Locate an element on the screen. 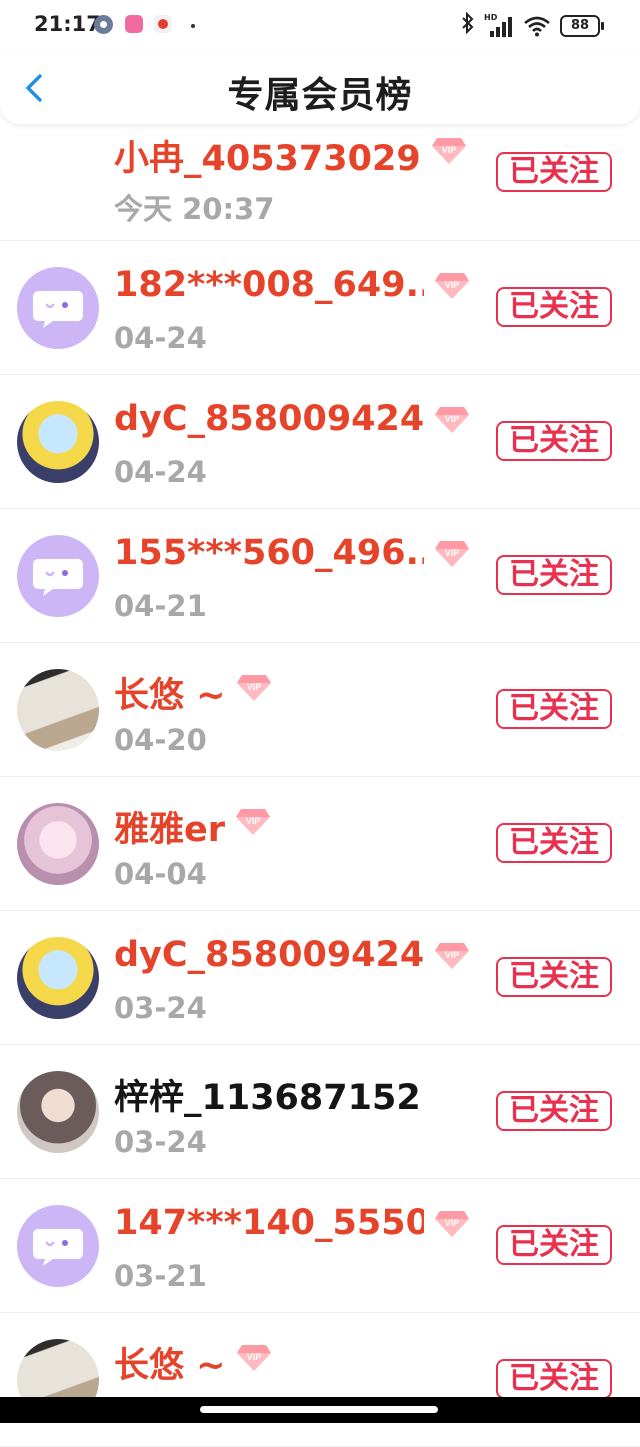  member-row: 长悠 ~ VIP 04-20 已关注 is located at coordinates (320, 710).